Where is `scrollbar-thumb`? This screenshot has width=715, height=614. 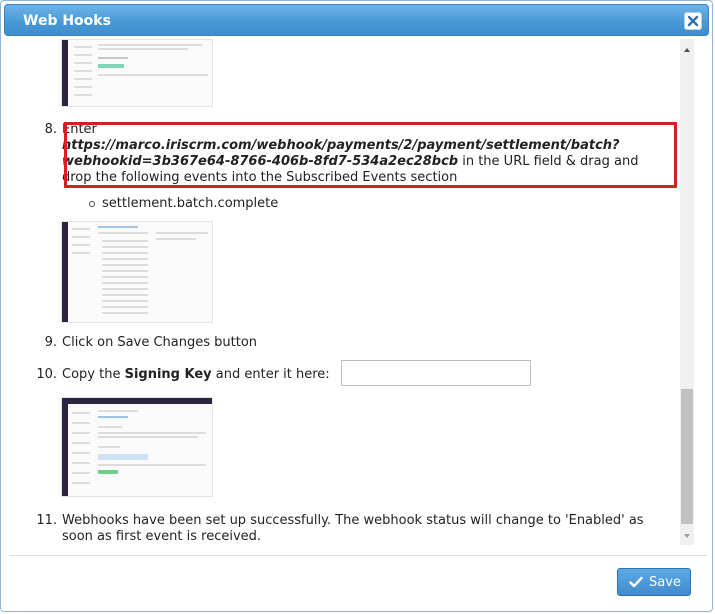
scrollbar-thumb is located at coordinates (687, 456).